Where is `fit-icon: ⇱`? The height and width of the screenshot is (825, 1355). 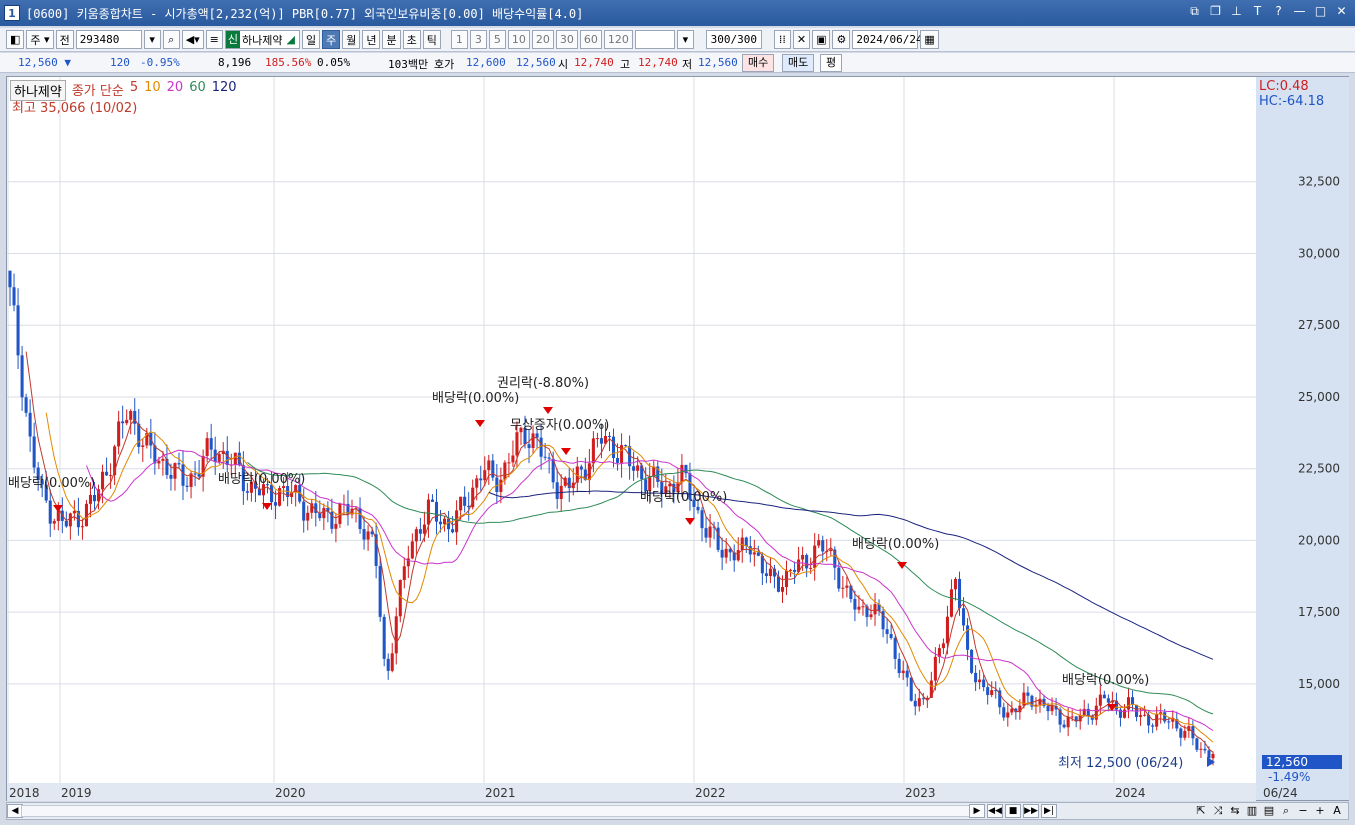 fit-icon: ⇱ is located at coordinates (1201, 811).